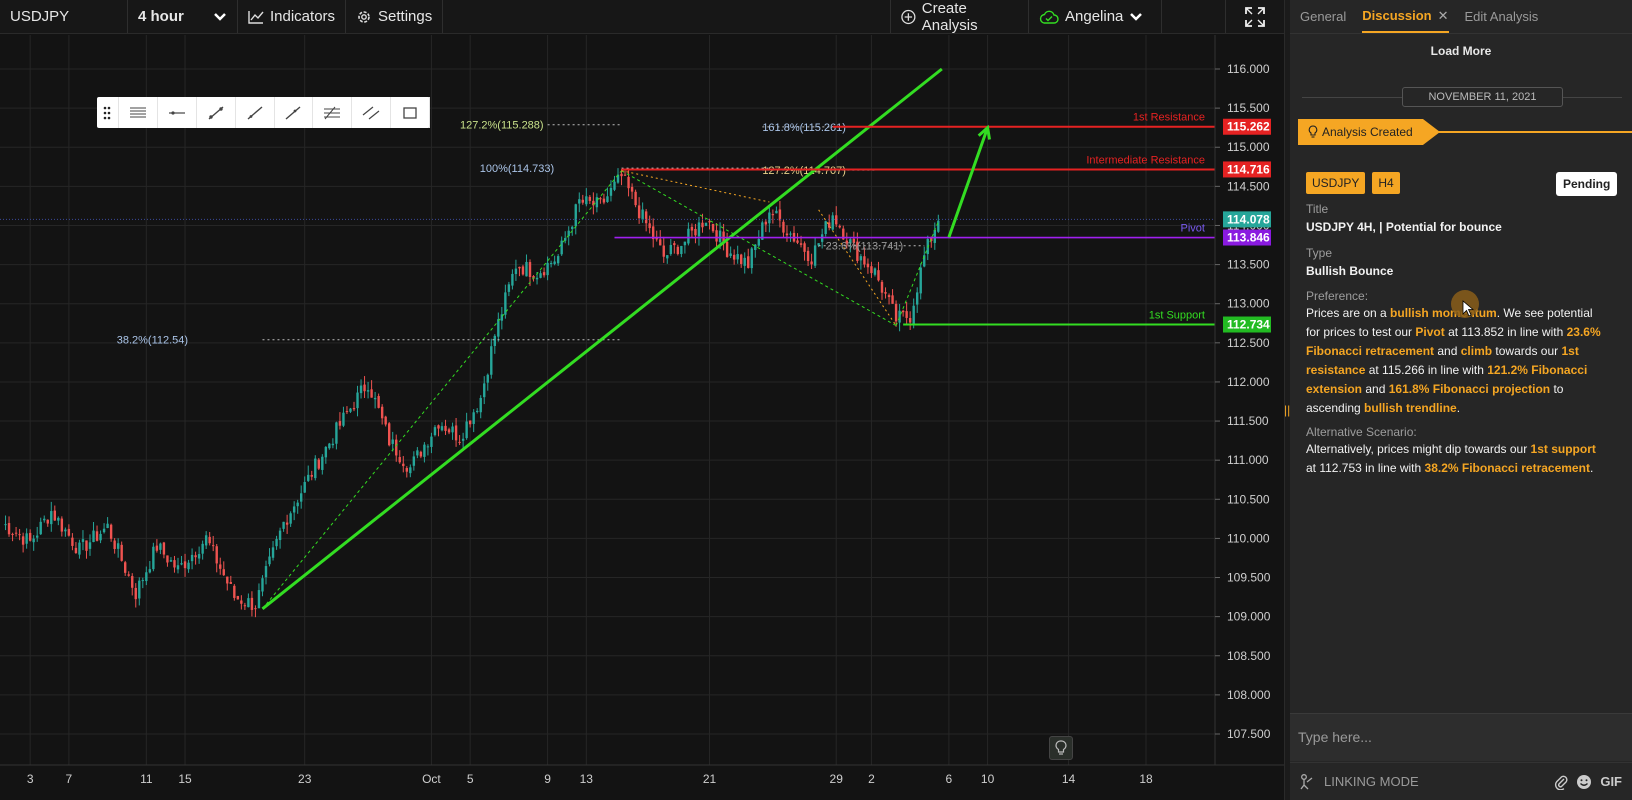  I want to click on horizontal-lines-icon, so click(138, 112).